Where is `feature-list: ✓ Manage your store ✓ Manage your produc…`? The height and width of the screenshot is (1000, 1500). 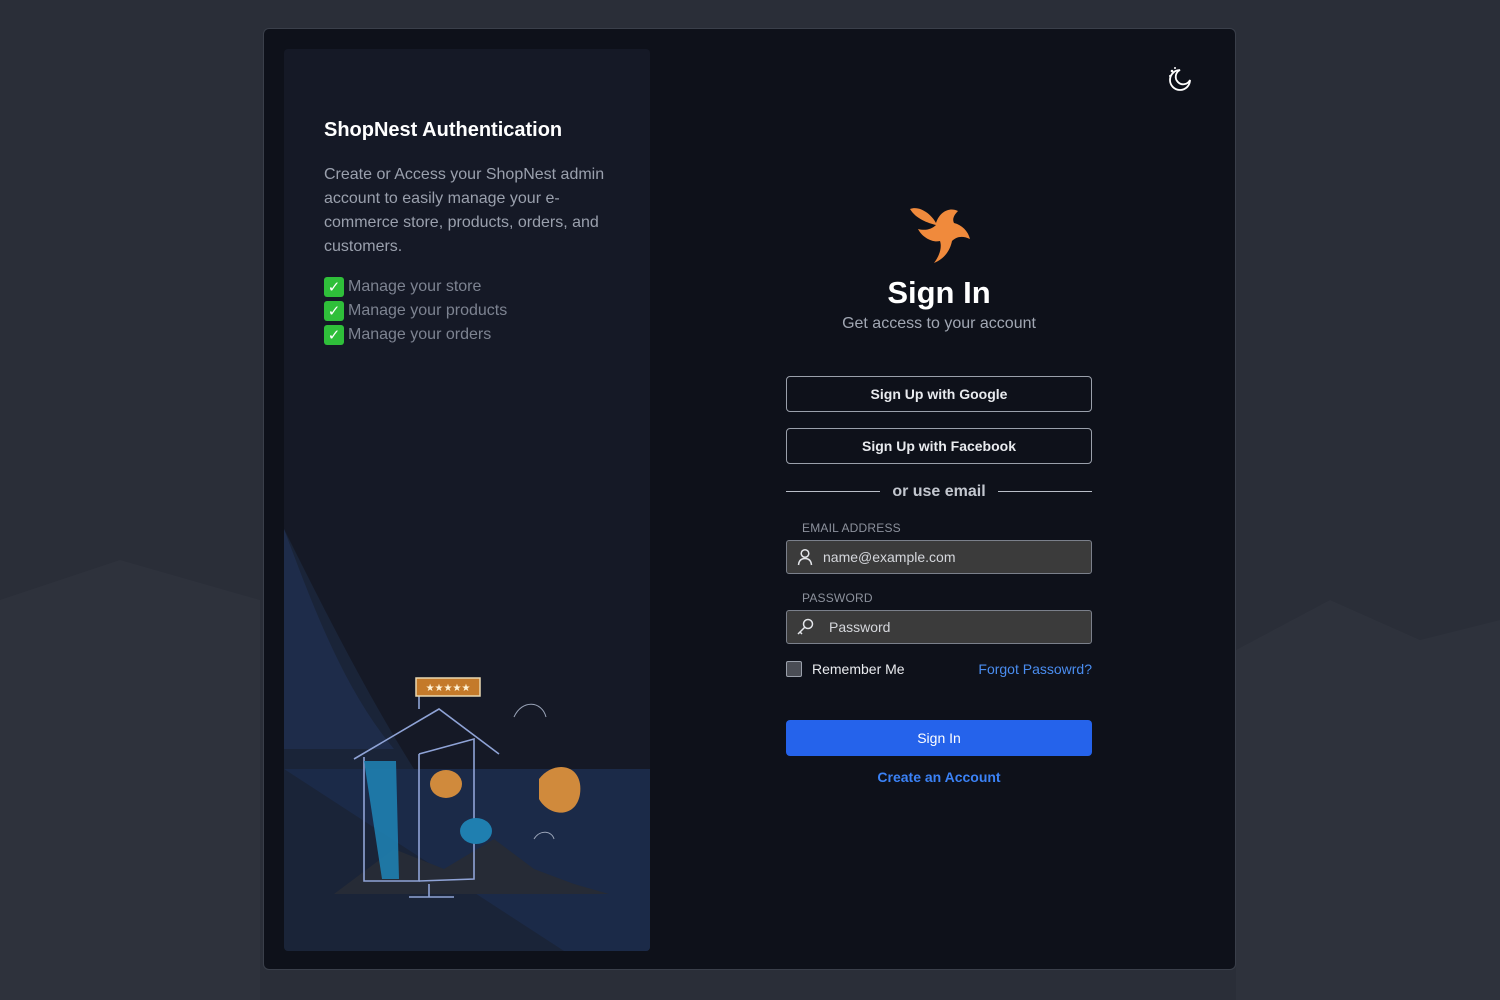 feature-list: ✓ Manage your store ✓ Manage your produc… is located at coordinates (415, 311).